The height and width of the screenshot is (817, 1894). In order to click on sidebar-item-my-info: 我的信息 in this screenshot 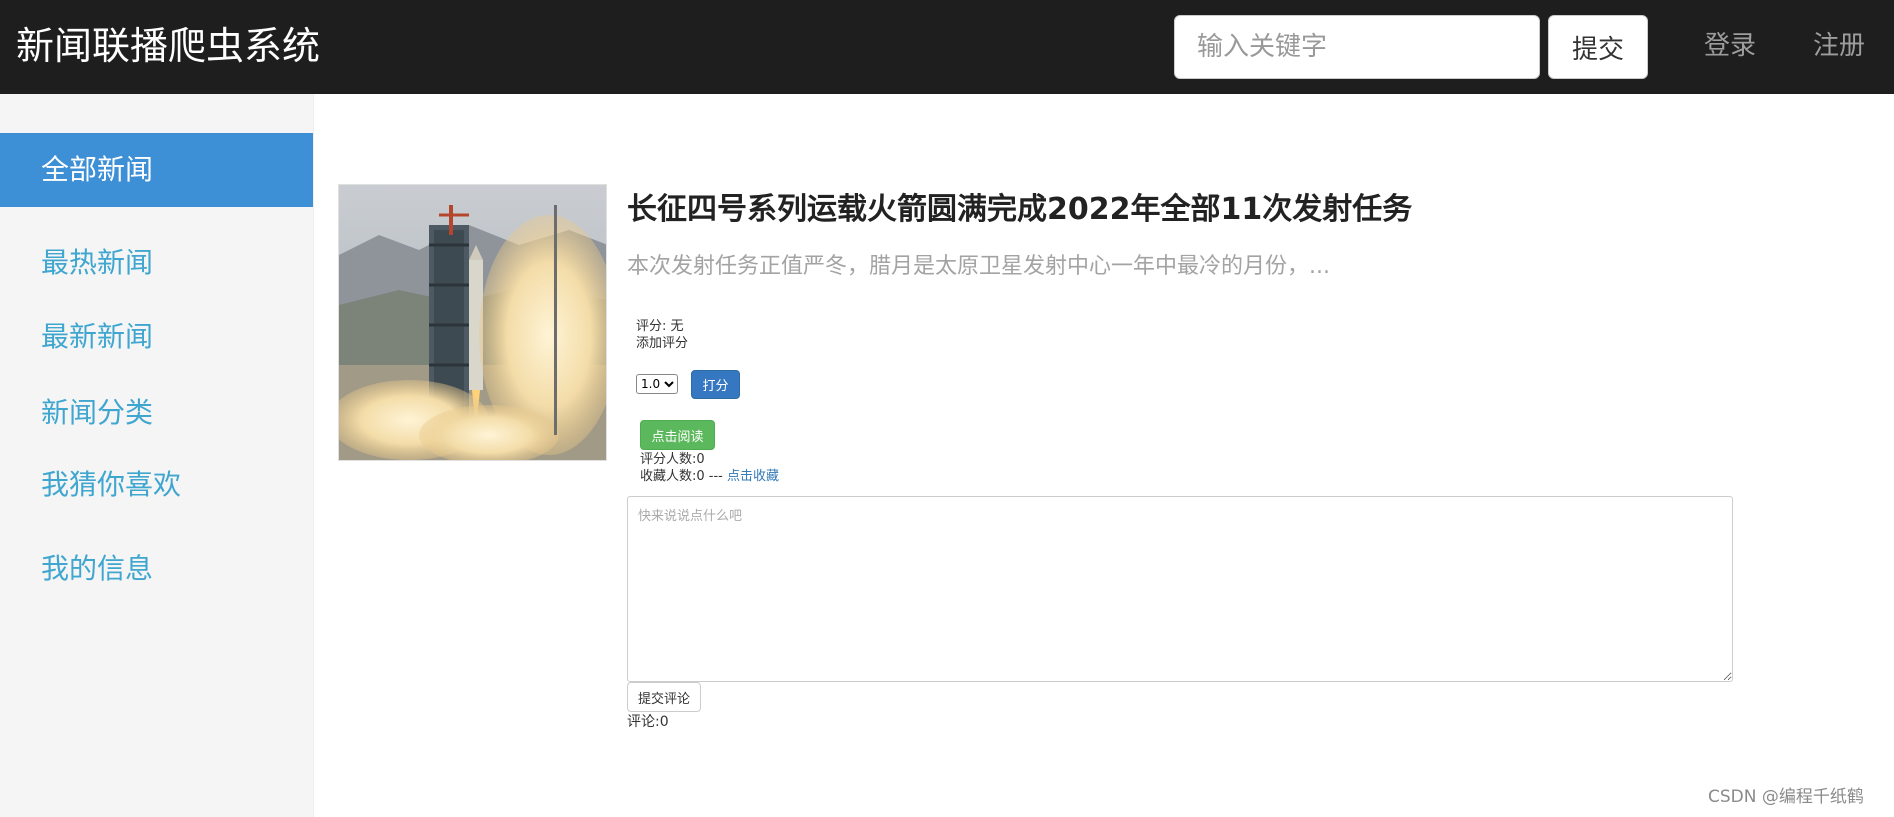, I will do `click(156, 569)`.